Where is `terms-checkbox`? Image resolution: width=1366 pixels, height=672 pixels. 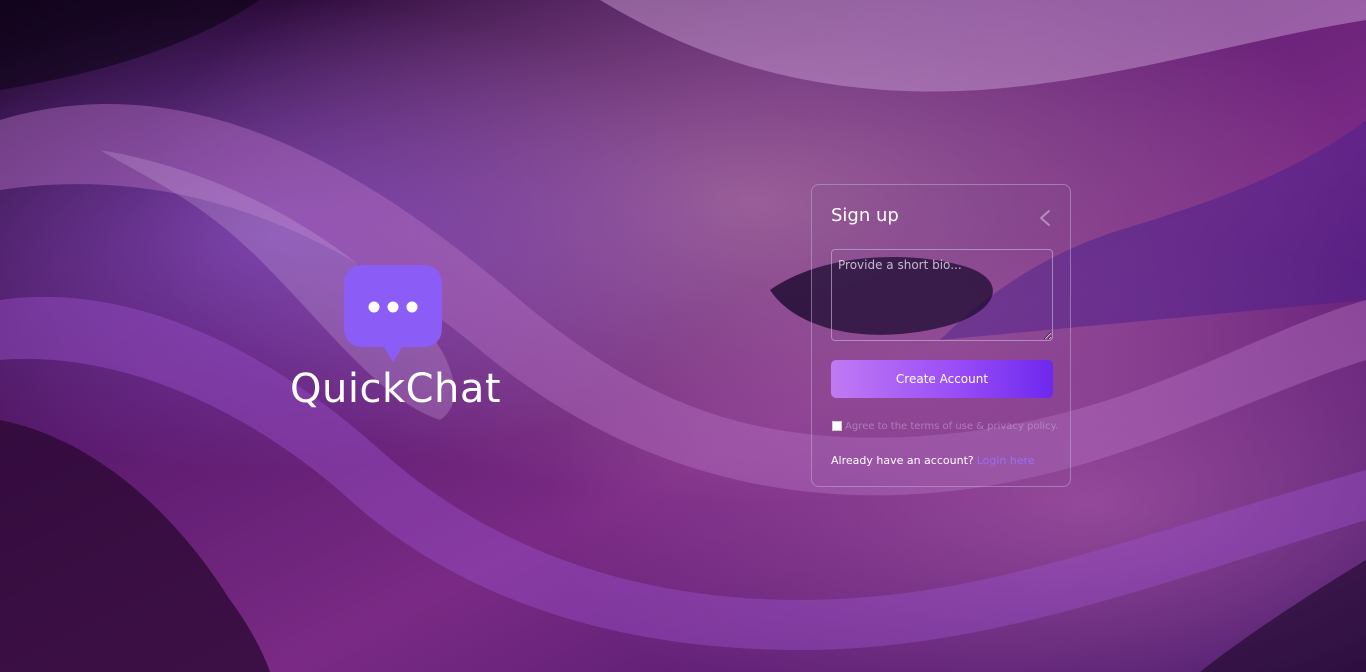
terms-checkbox is located at coordinates (837, 426).